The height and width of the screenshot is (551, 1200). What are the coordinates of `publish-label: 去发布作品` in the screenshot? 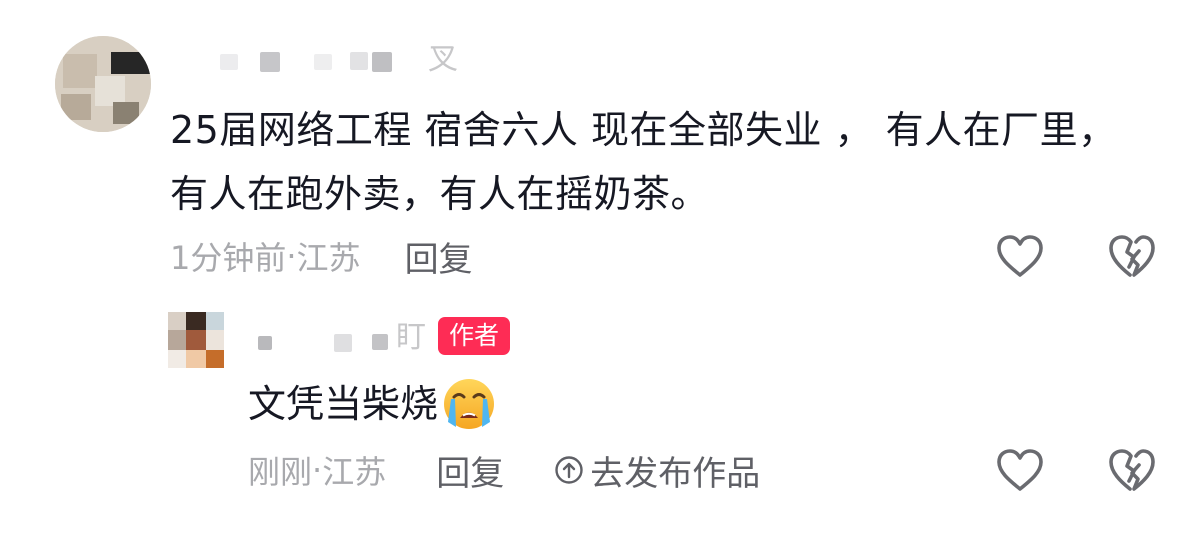 It's located at (675, 473).